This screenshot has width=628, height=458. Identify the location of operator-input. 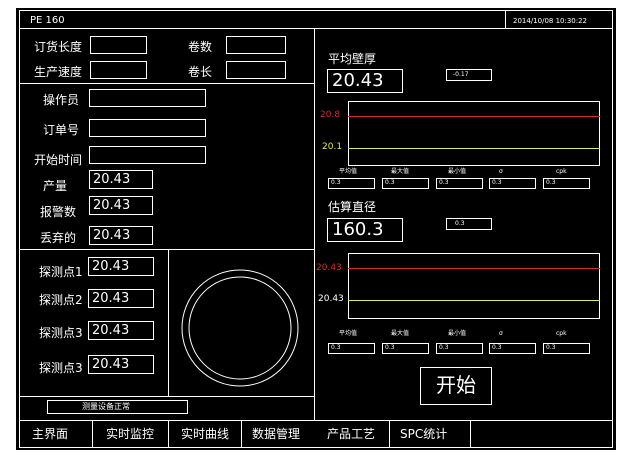
(147, 98).